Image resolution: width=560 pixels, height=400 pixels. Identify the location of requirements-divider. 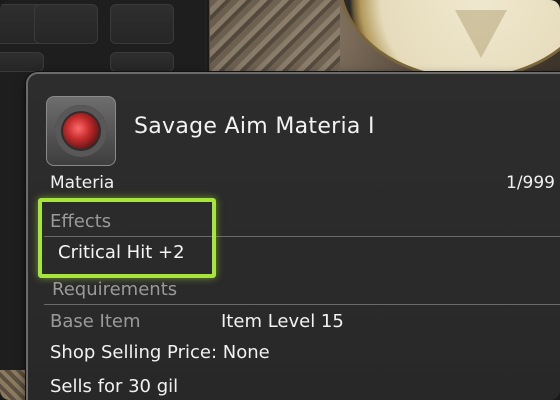
(302, 304).